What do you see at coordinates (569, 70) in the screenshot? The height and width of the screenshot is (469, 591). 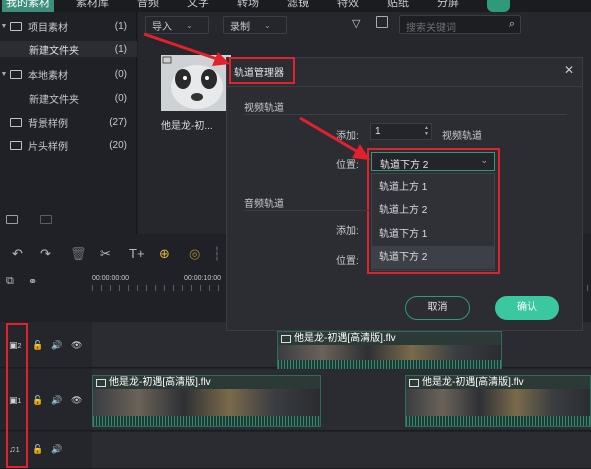 I see `close-icon: ✕` at bounding box center [569, 70].